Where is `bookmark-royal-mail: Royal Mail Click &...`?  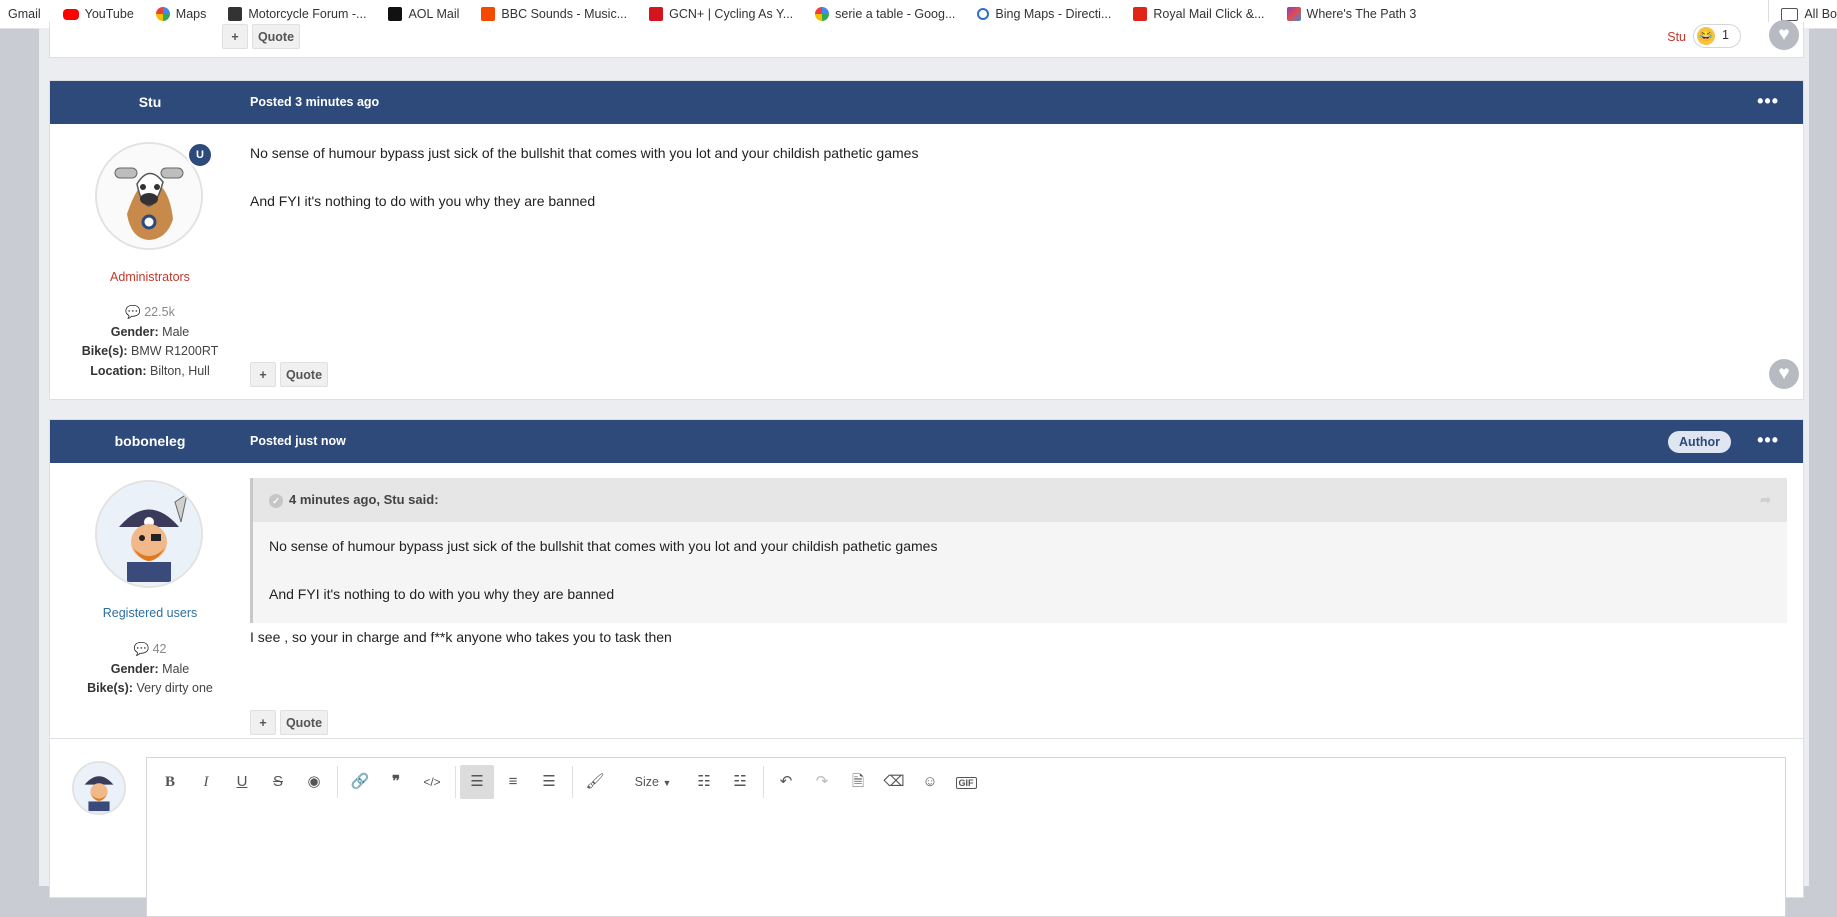
bookmark-royal-mail: Royal Mail Click &... is located at coordinates (1199, 14).